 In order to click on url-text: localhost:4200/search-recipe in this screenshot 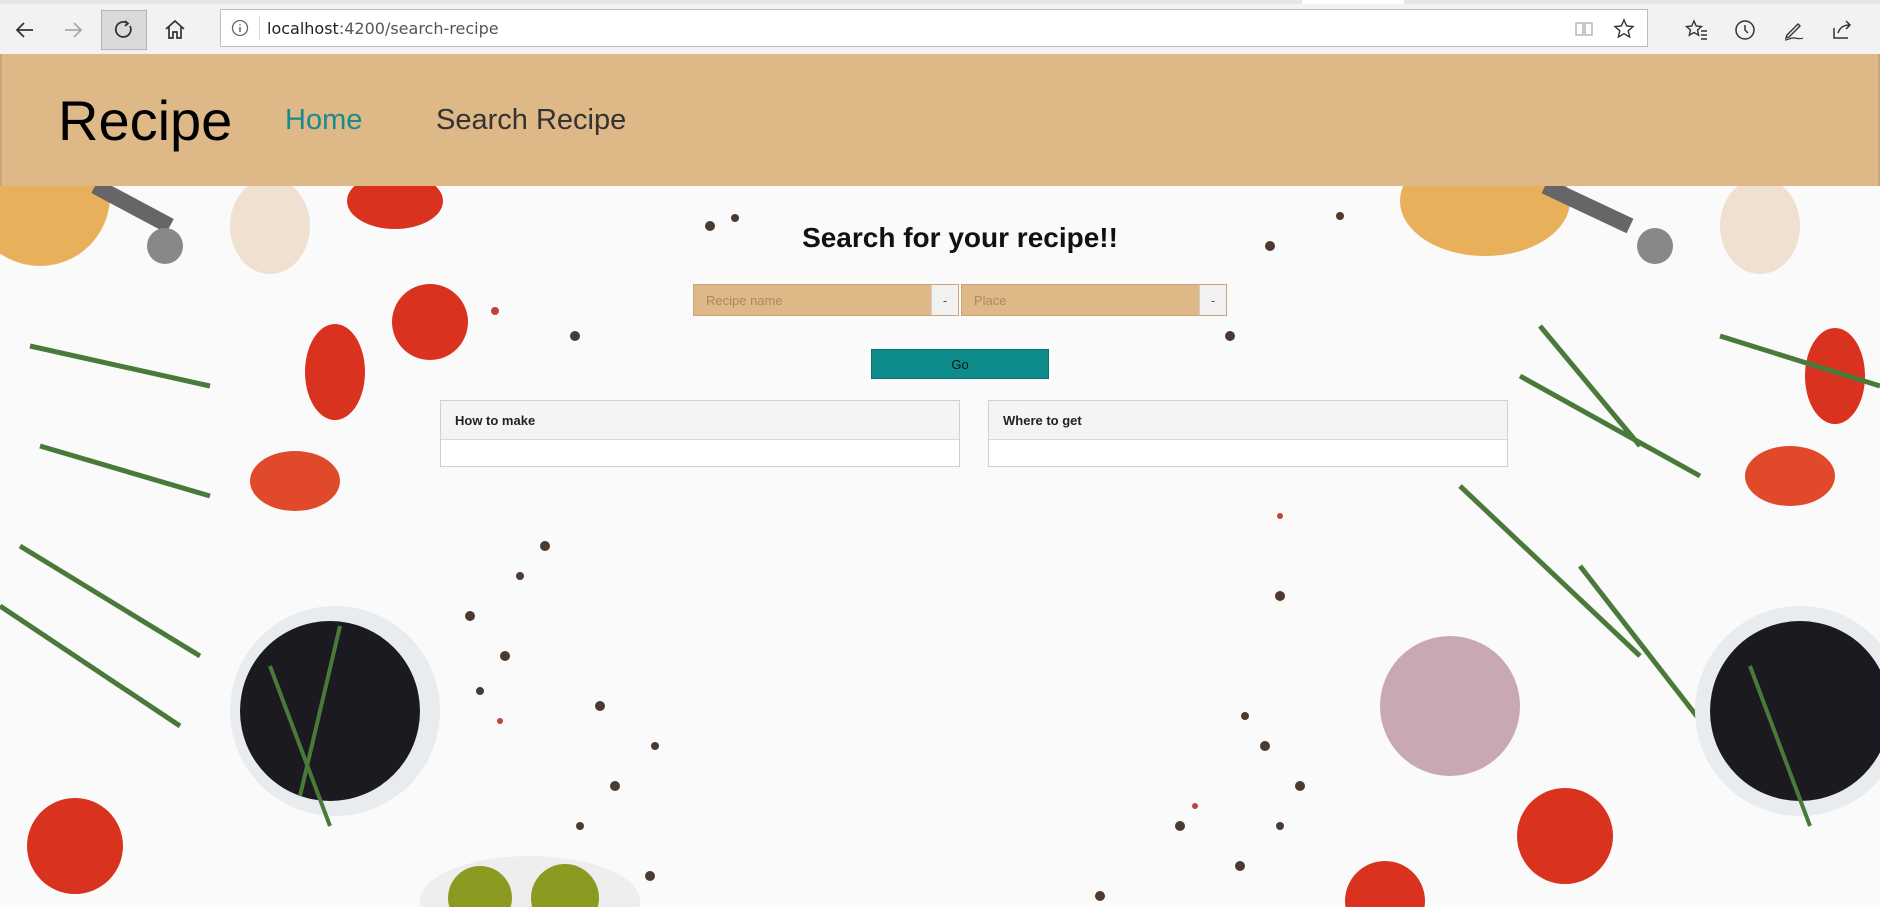, I will do `click(383, 28)`.